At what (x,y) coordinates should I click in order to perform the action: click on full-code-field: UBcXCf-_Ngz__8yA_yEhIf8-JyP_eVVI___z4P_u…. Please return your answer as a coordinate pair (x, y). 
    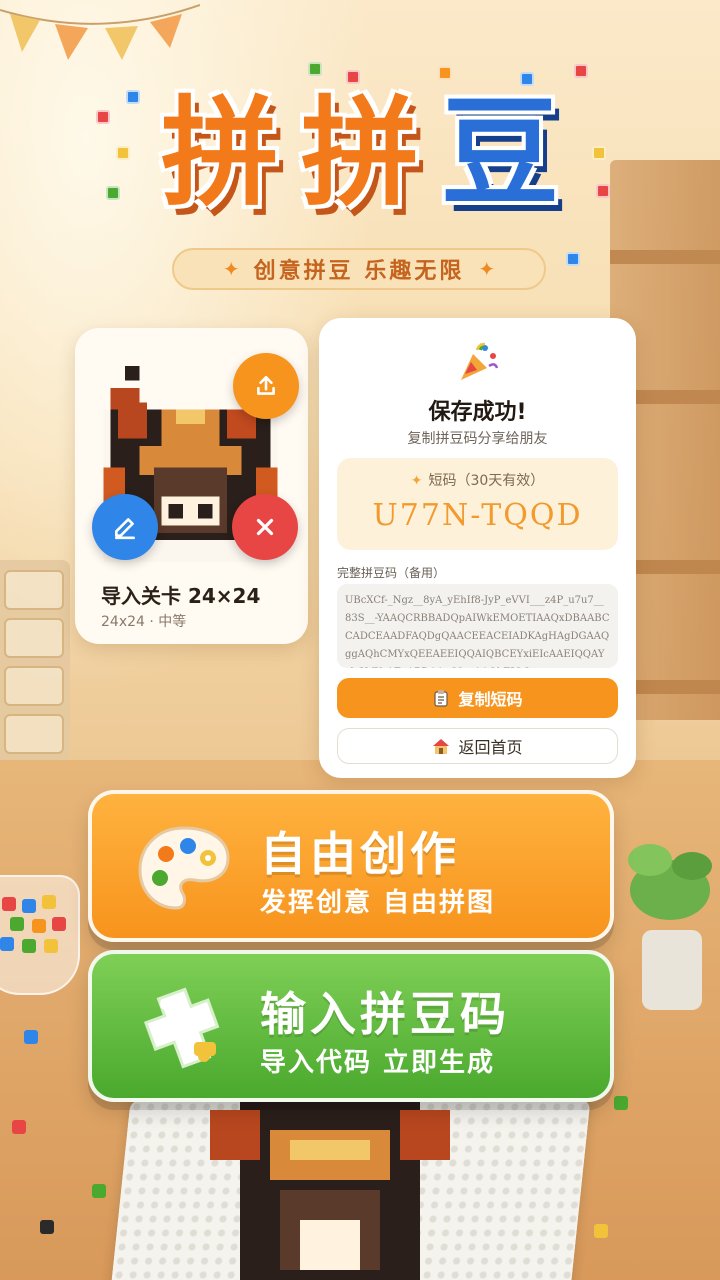
    Looking at the image, I should click on (477, 626).